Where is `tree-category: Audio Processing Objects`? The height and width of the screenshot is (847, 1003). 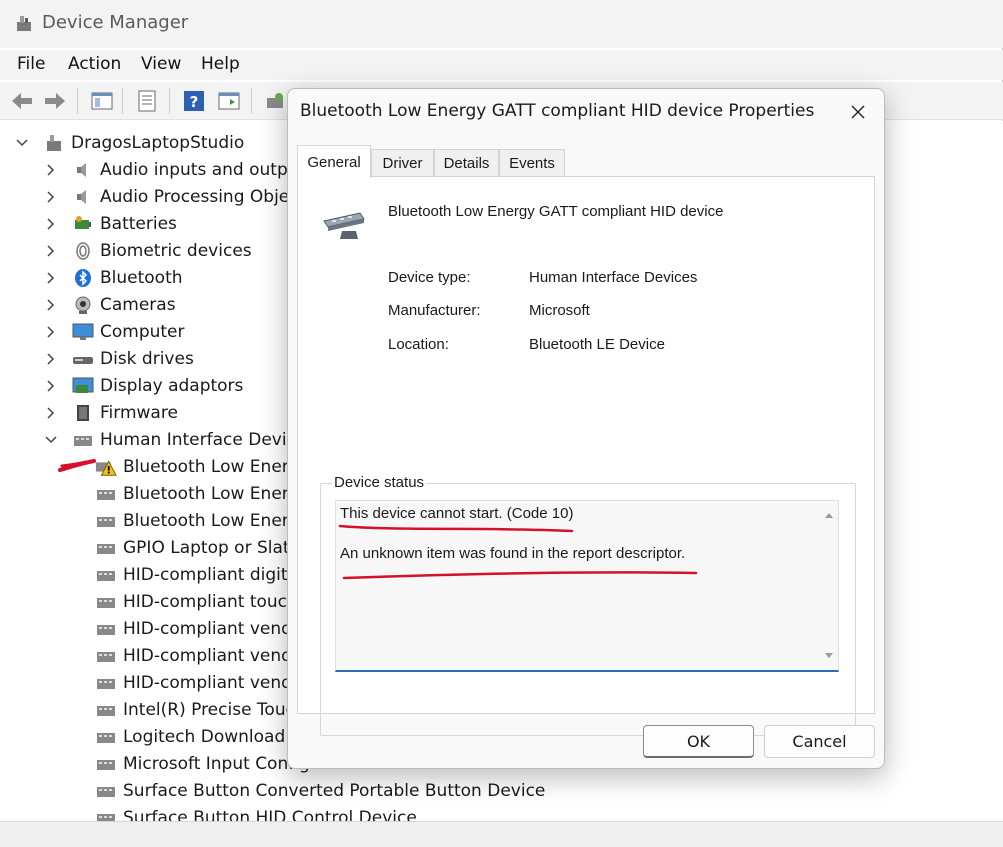
tree-category: Audio Processing Objects is located at coordinates (179, 196).